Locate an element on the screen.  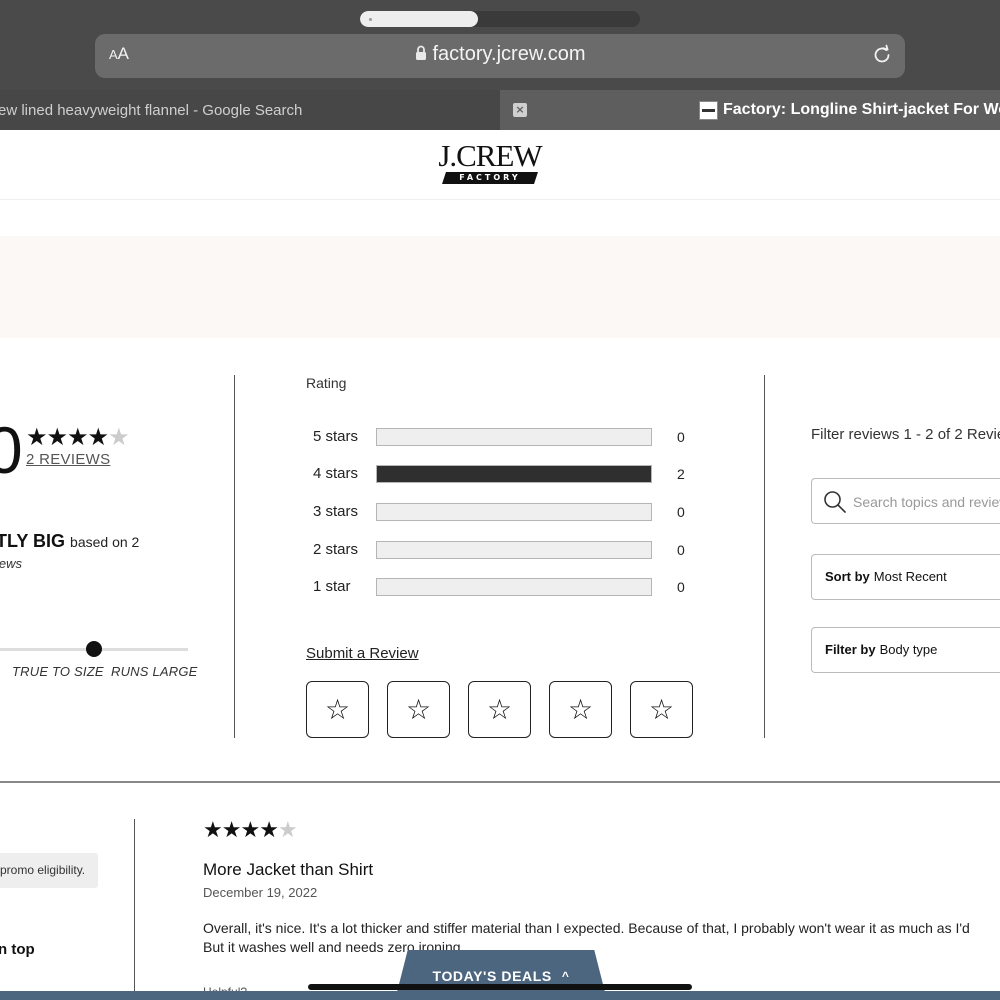
chevron-up-icon: ^ is located at coordinates (565, 976).